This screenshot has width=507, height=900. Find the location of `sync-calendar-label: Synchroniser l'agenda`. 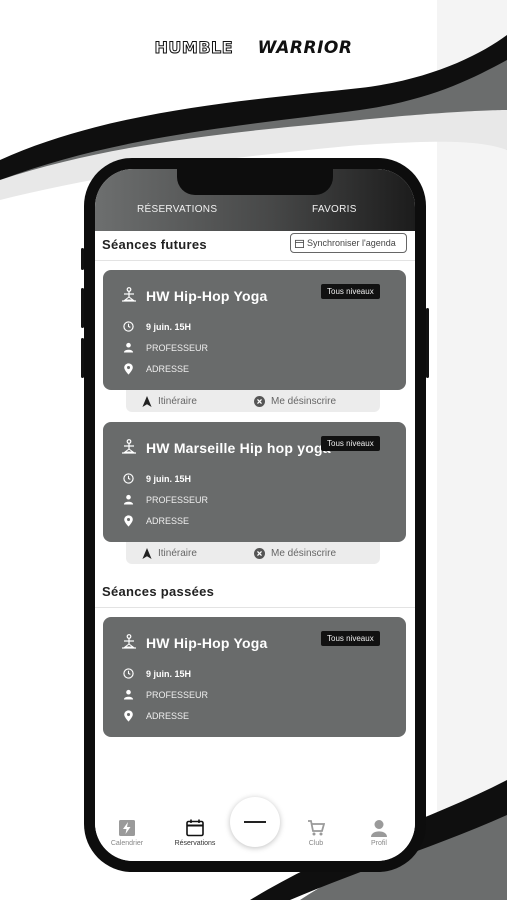

sync-calendar-label: Synchroniser l'agenda is located at coordinates (351, 243).